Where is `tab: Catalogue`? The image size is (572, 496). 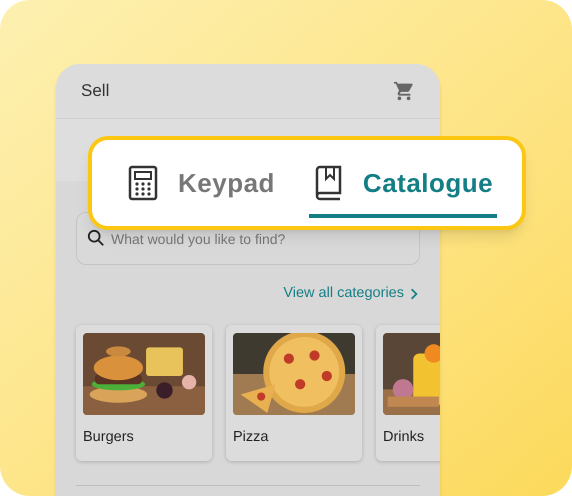 tab: Catalogue is located at coordinates (403, 183).